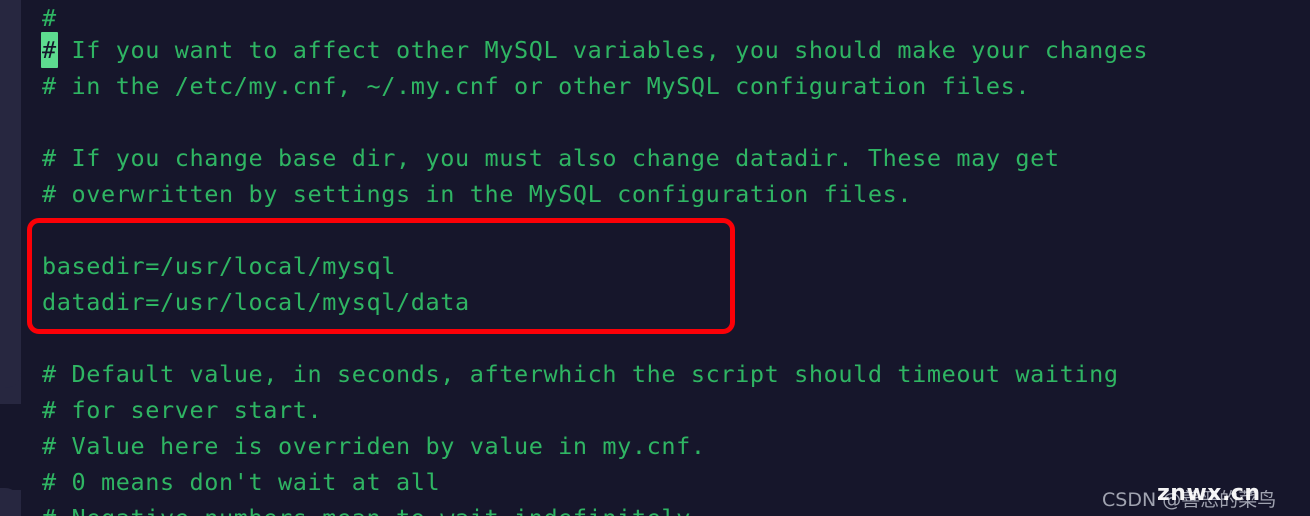  I want to click on left-strip-upper-segment, so click(10, 194).